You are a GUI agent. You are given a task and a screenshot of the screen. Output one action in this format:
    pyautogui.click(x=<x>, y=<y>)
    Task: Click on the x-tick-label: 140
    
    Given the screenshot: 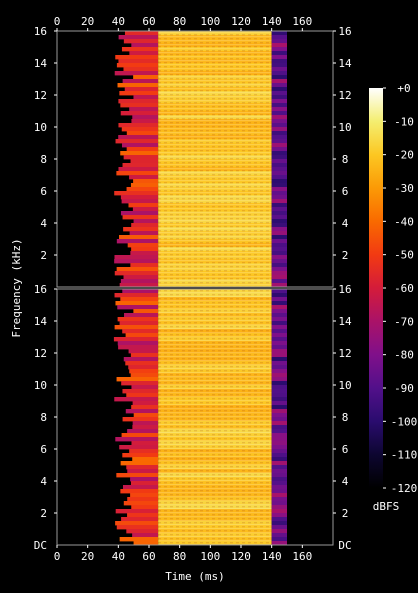 What is the action you would take?
    pyautogui.click(x=272, y=556)
    